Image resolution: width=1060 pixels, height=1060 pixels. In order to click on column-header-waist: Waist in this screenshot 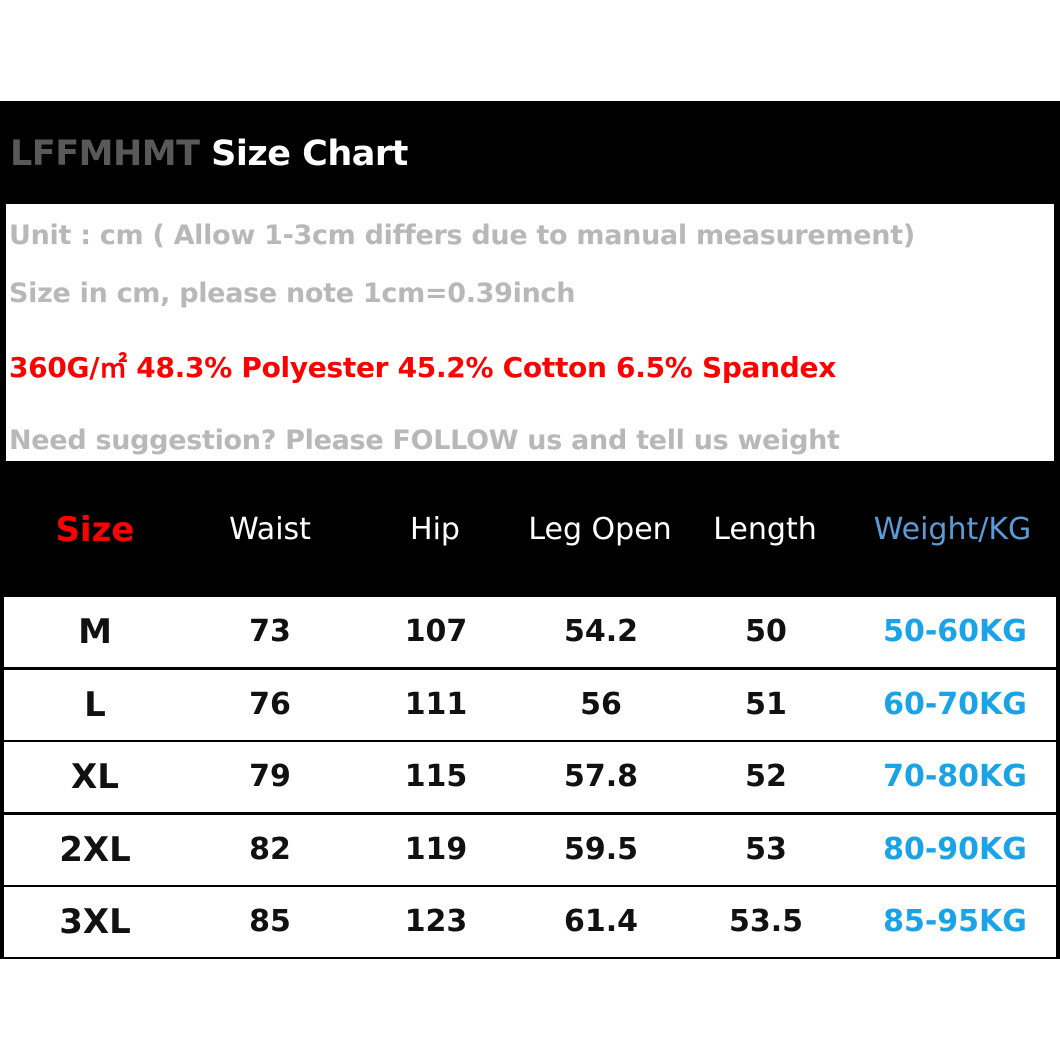, I will do `click(270, 529)`.